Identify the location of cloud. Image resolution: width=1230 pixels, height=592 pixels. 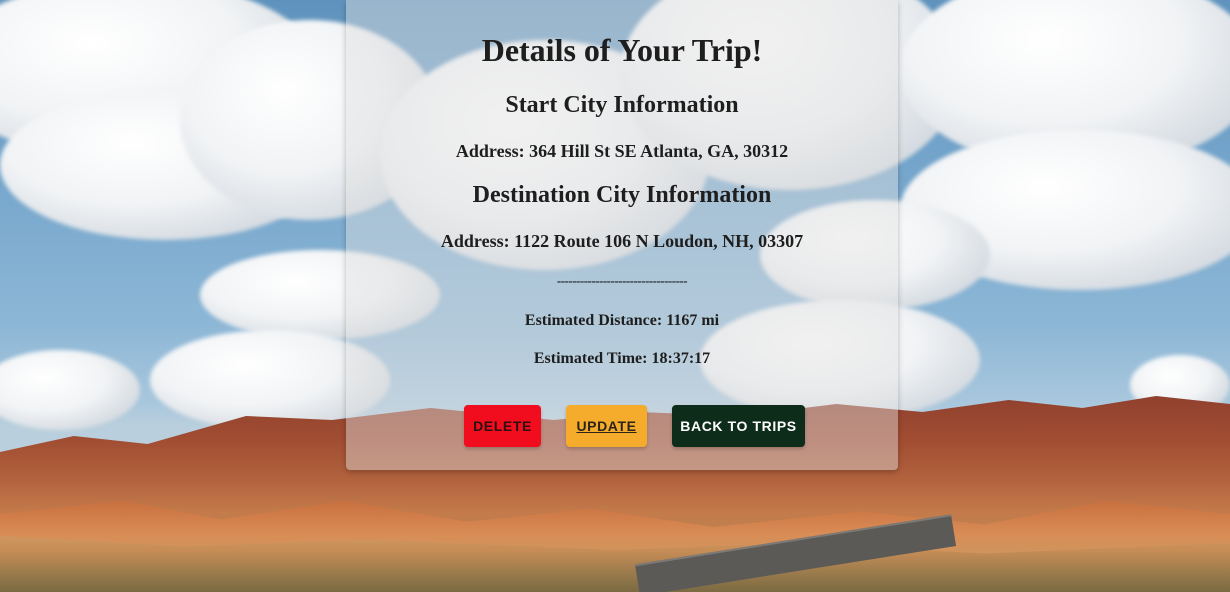
(70, 390).